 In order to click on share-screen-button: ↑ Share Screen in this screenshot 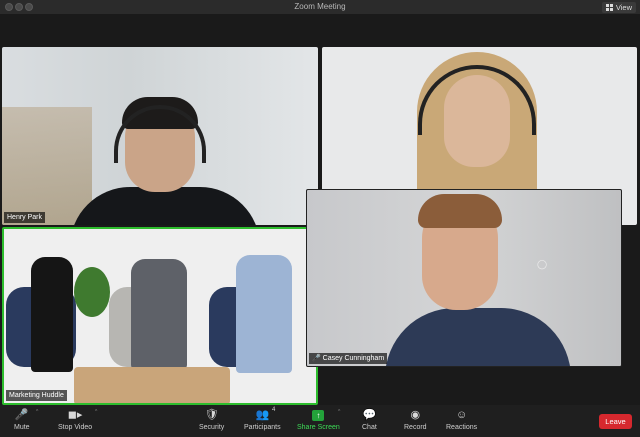, I will do `click(318, 419)`.